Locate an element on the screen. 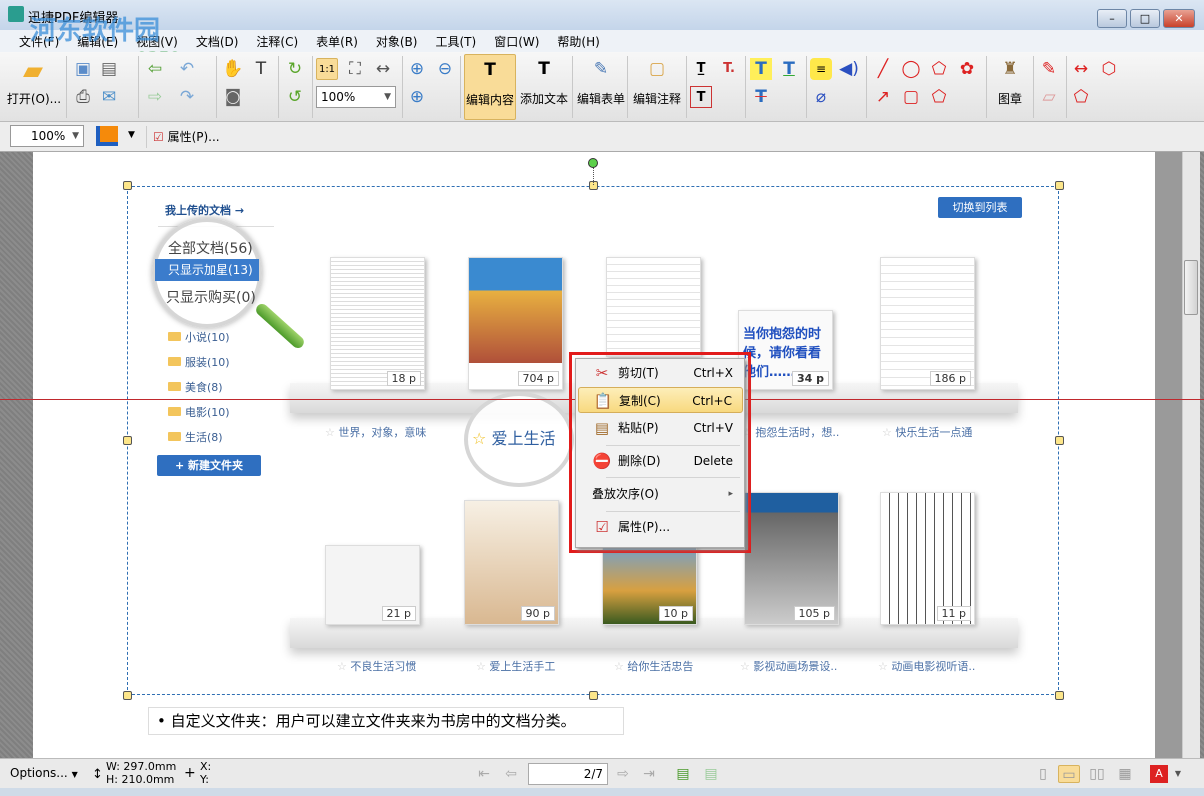 Image resolution: width=1204 pixels, height=796 pixels. zoom-out-icon: ⊖ is located at coordinates (445, 69).